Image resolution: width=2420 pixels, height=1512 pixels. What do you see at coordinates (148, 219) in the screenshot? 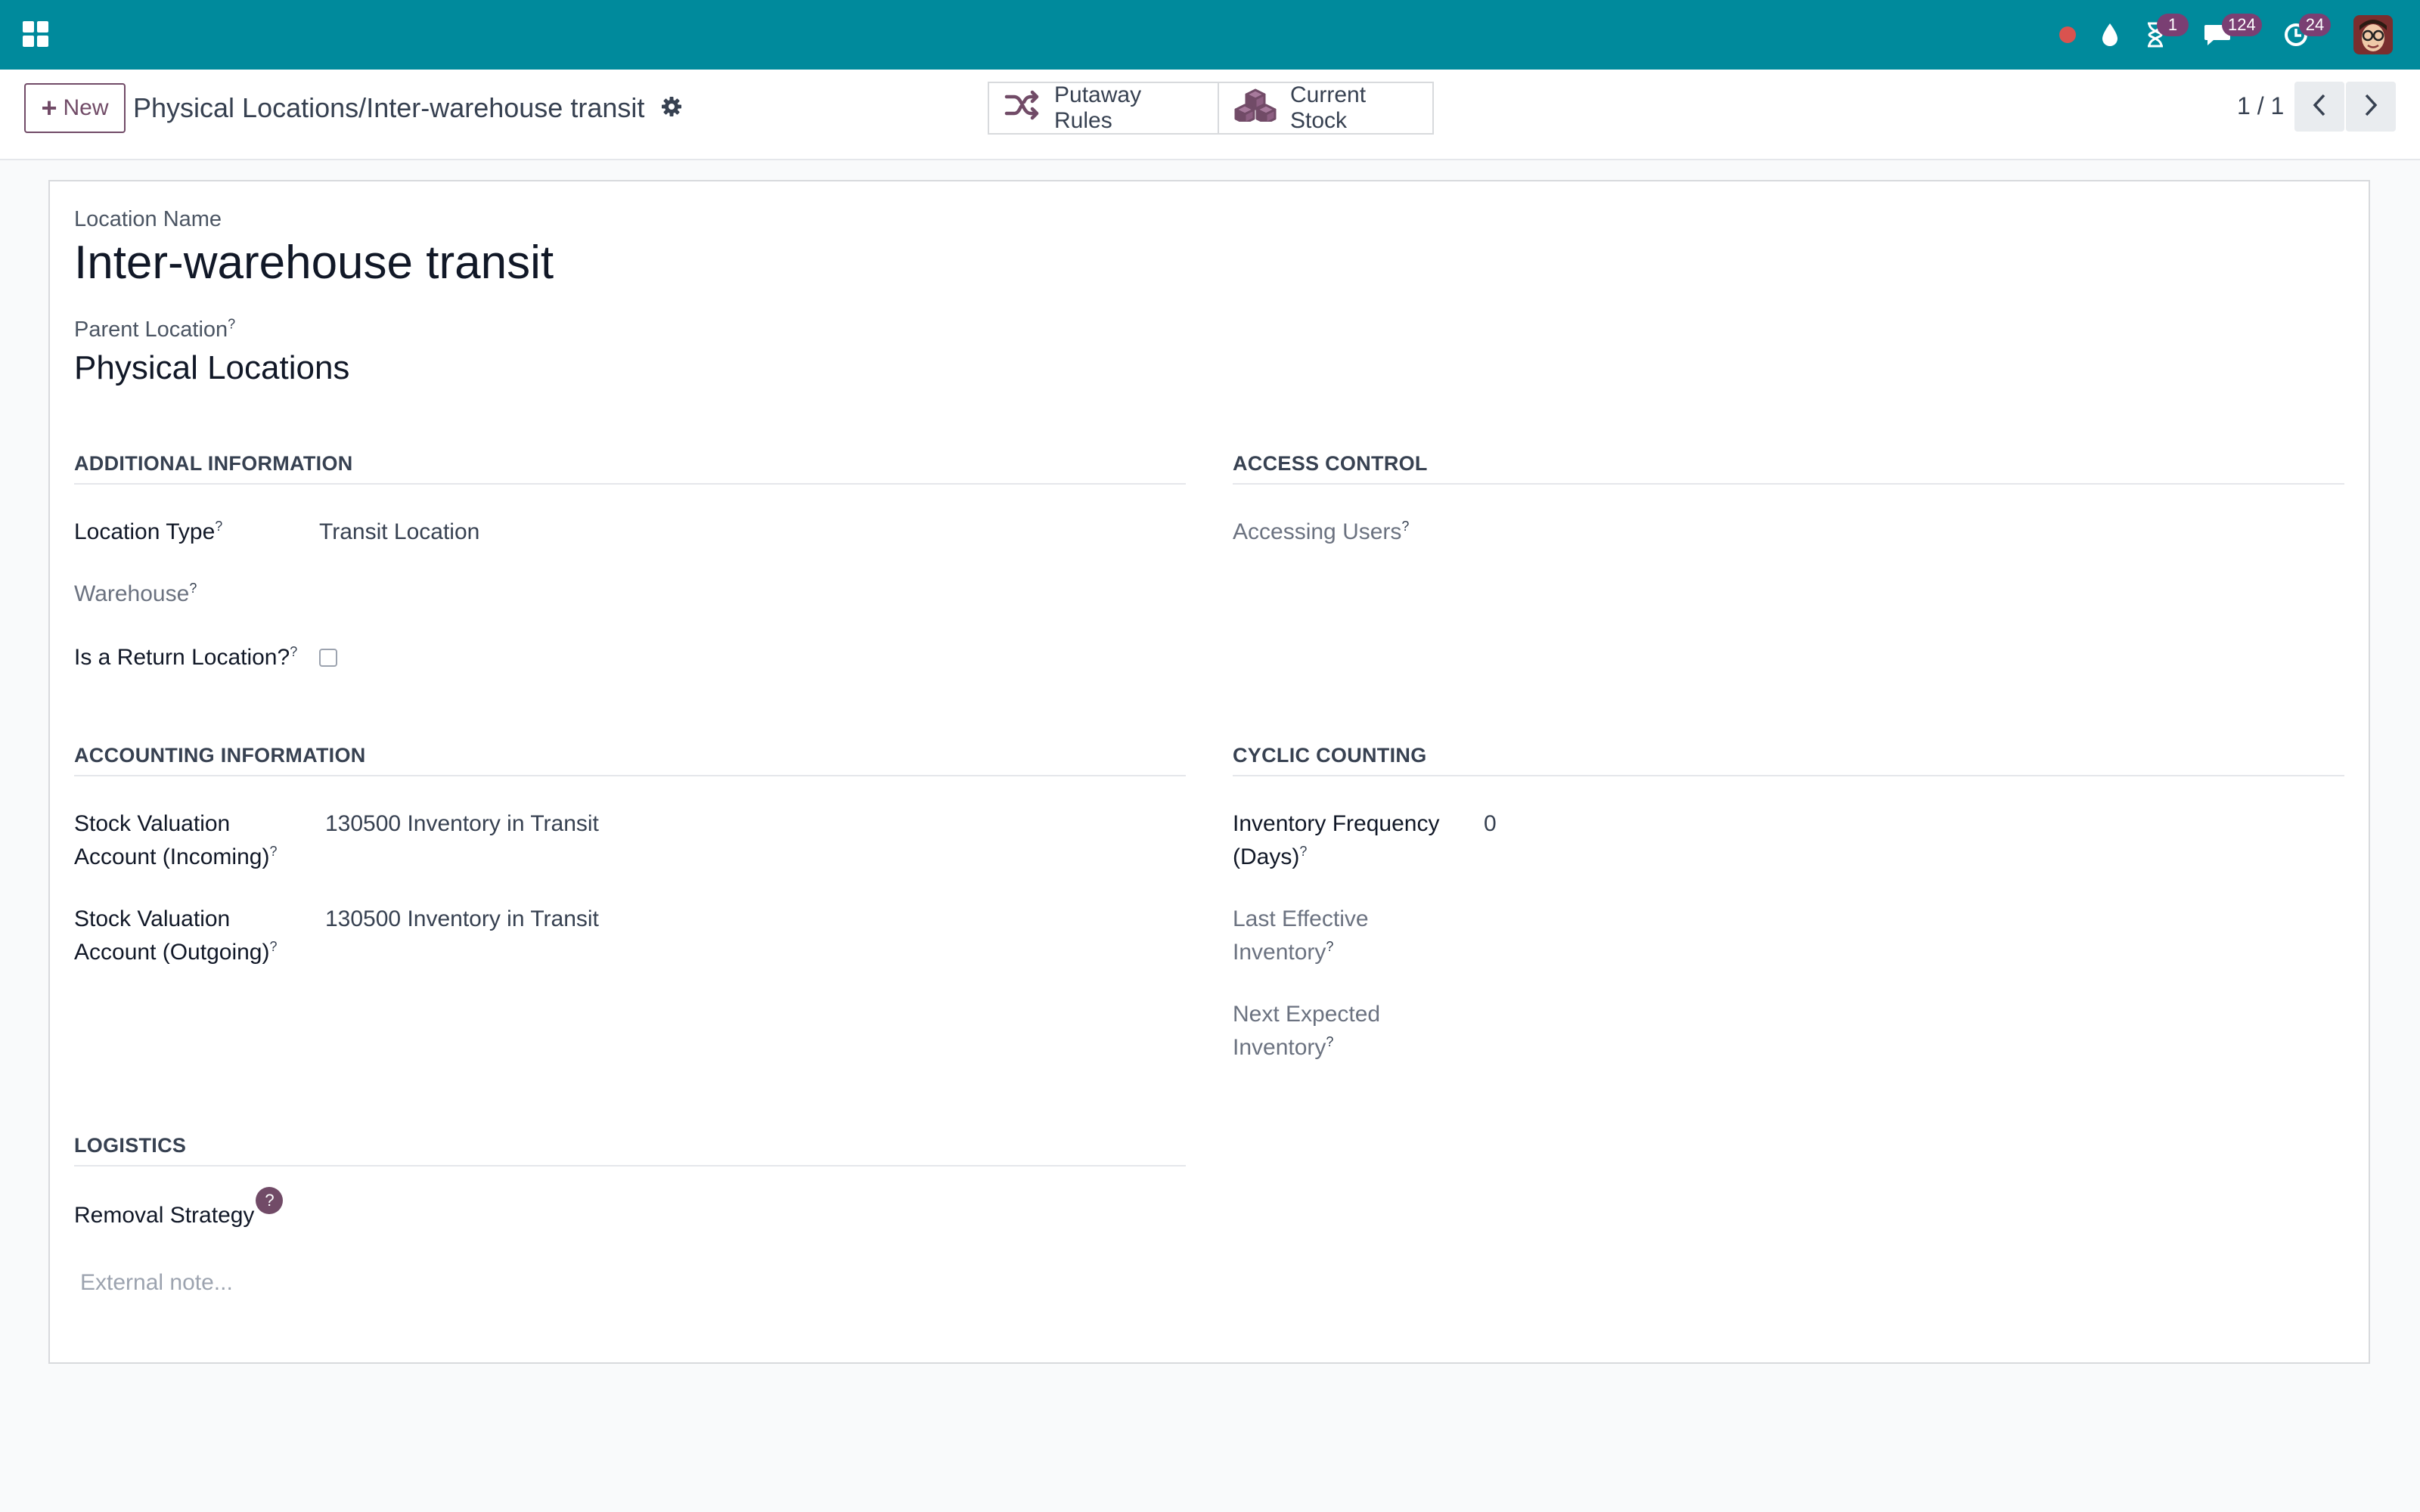
I see `location-name-label: Location Name` at bounding box center [148, 219].